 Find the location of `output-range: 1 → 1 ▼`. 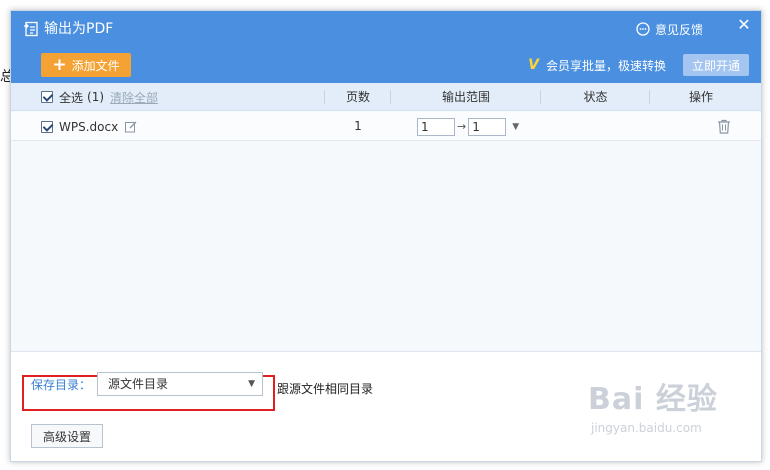

output-range: 1 → 1 ▼ is located at coordinates (468, 126).